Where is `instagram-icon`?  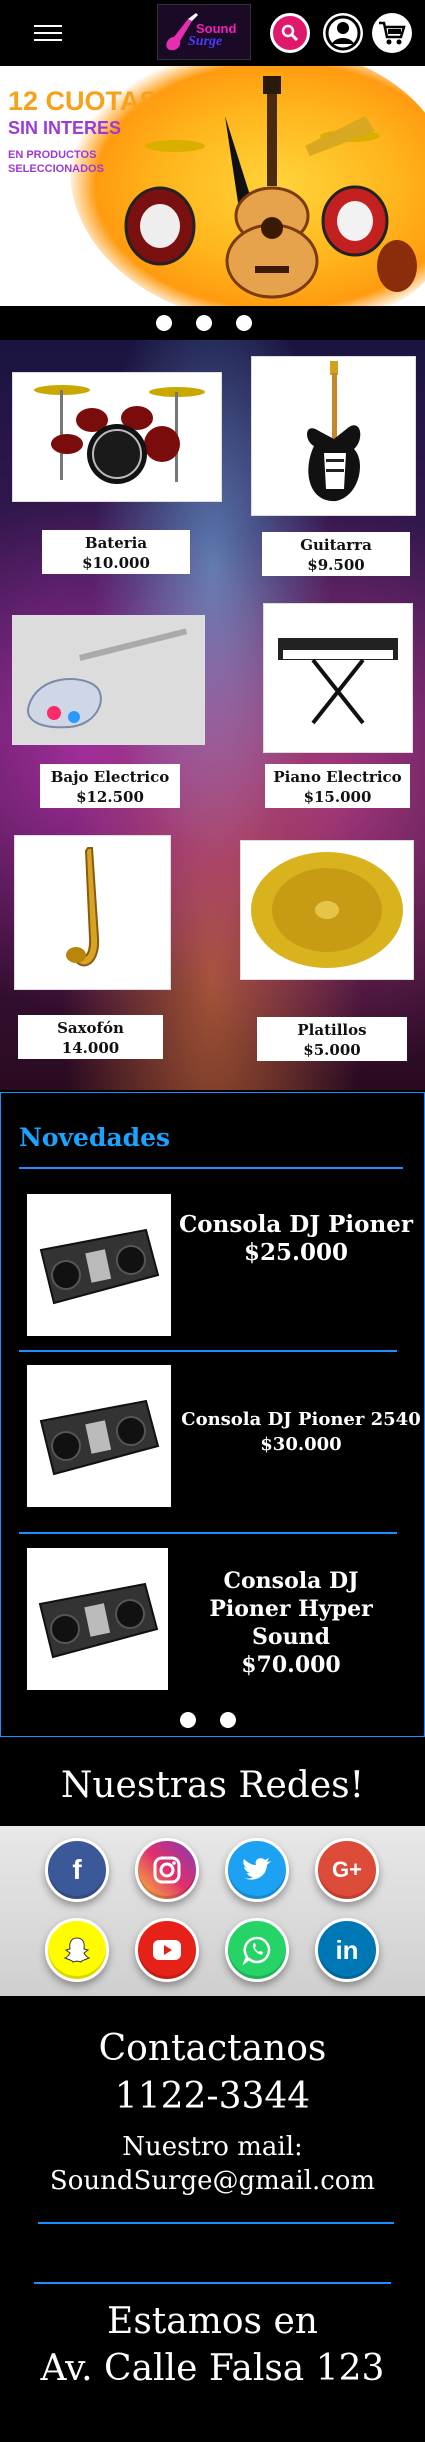 instagram-icon is located at coordinates (167, 1870).